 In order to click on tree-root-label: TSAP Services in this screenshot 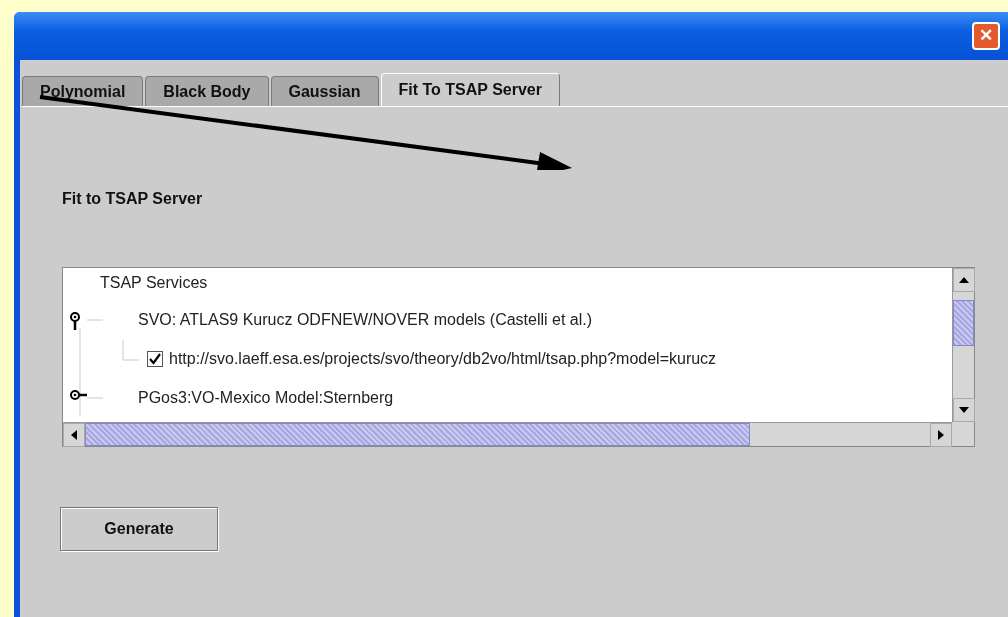, I will do `click(154, 283)`.